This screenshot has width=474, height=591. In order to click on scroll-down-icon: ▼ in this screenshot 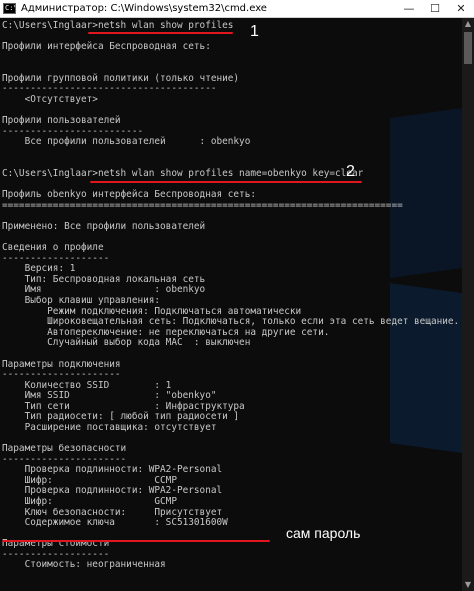, I will do `click(468, 585)`.